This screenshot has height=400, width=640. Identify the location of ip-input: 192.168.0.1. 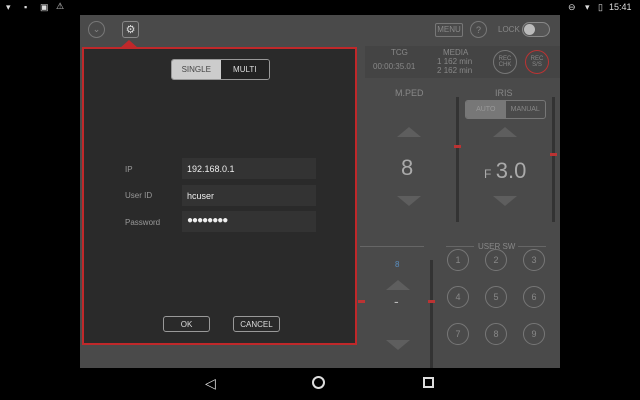
(249, 168).